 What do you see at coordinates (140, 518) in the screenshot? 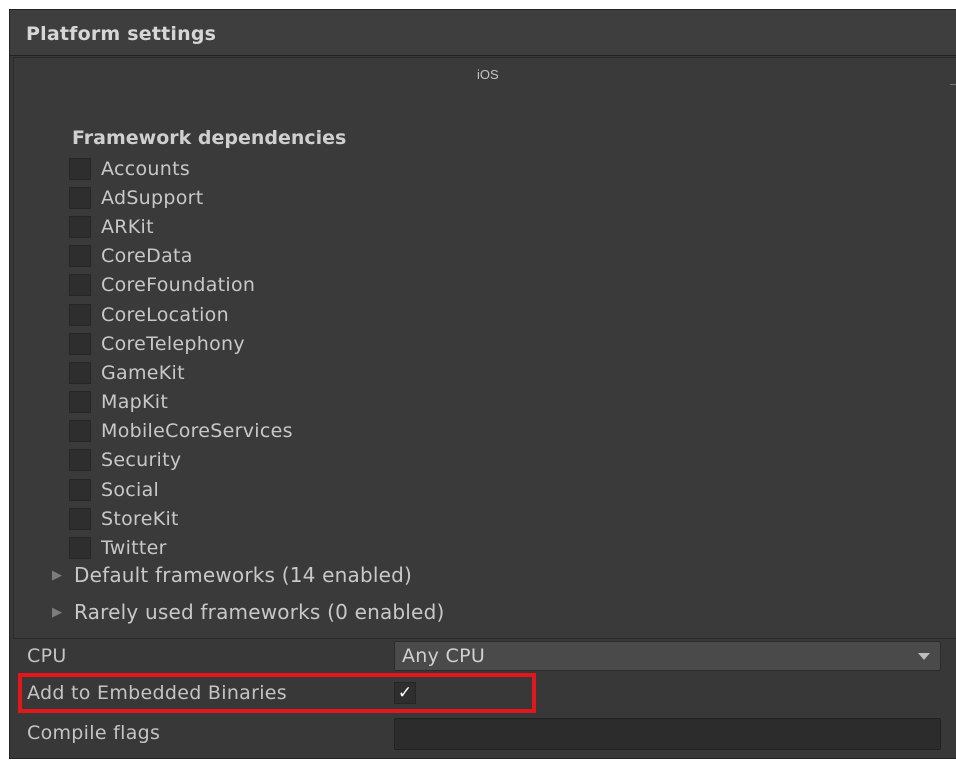
I see `framework-label: StoreKit` at bounding box center [140, 518].